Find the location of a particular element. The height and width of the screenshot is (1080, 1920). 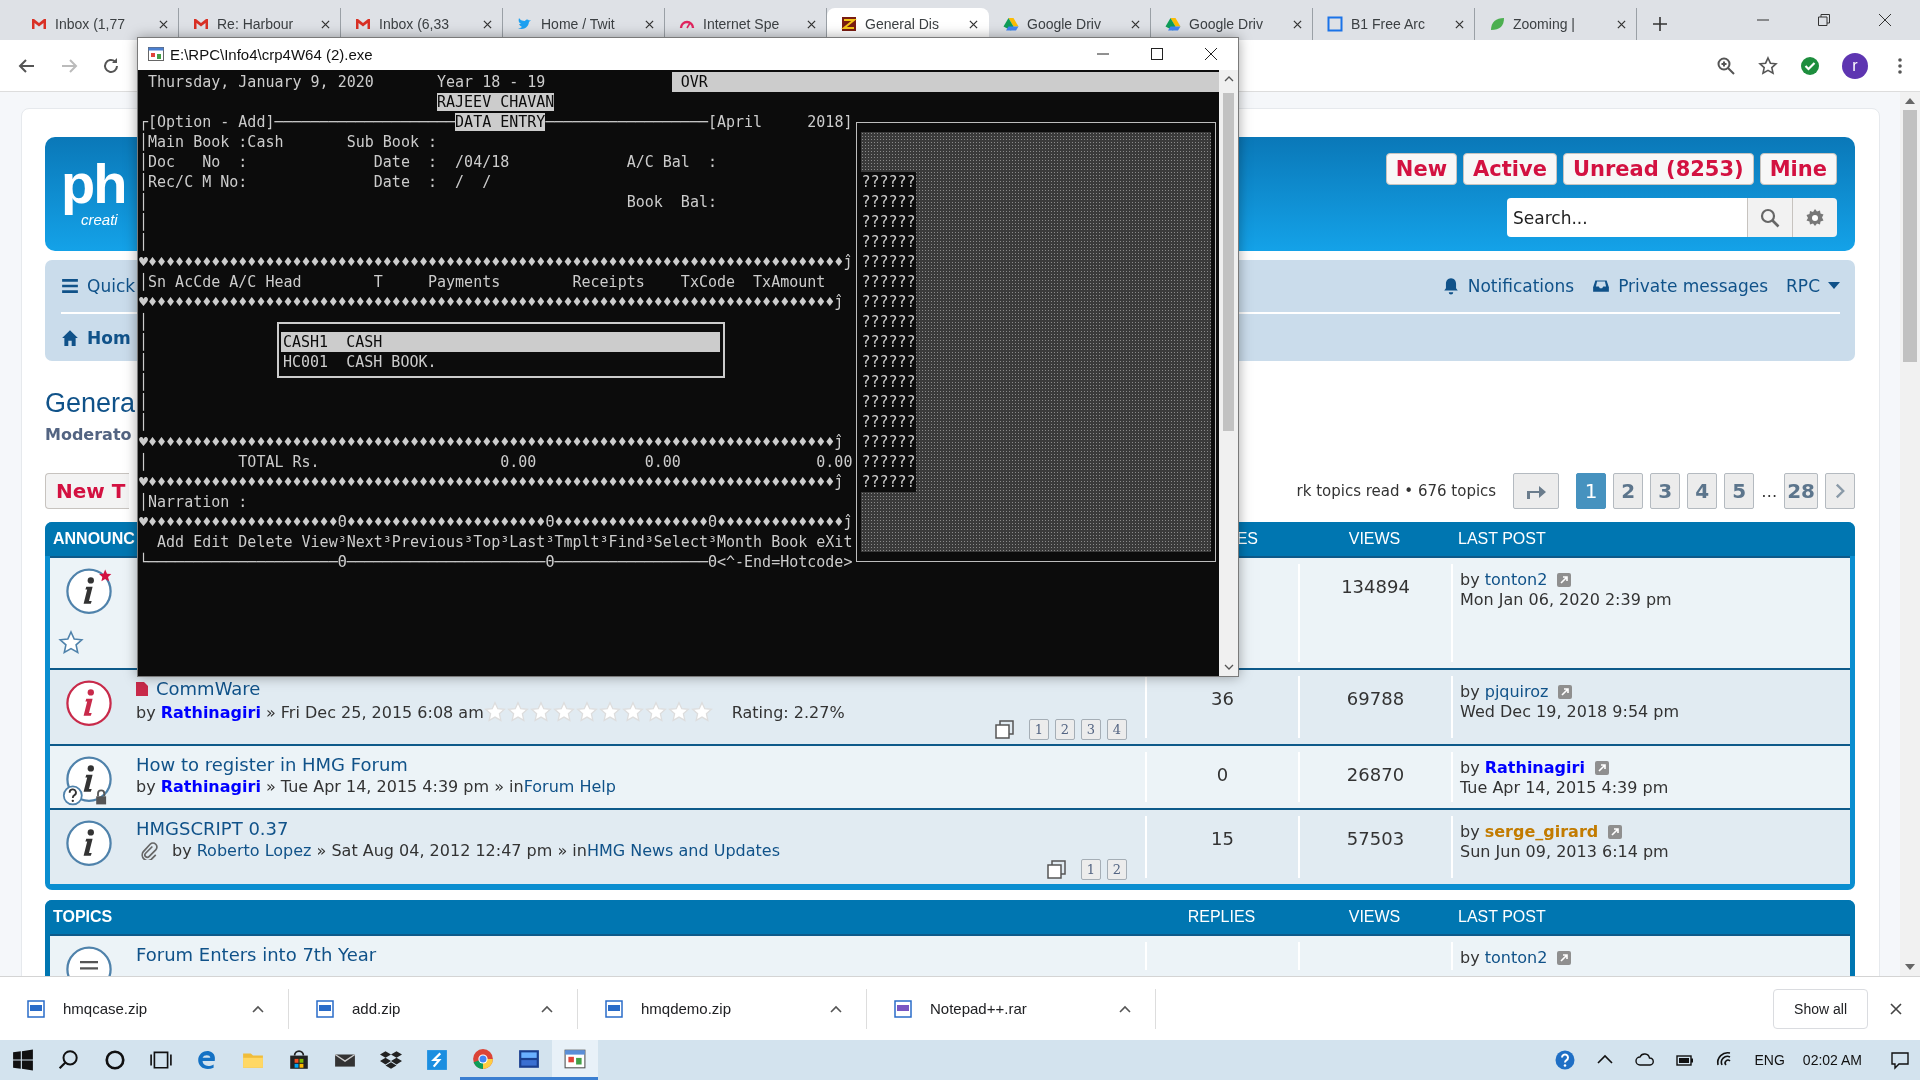

console-text: │ is located at coordinates (144, 382).